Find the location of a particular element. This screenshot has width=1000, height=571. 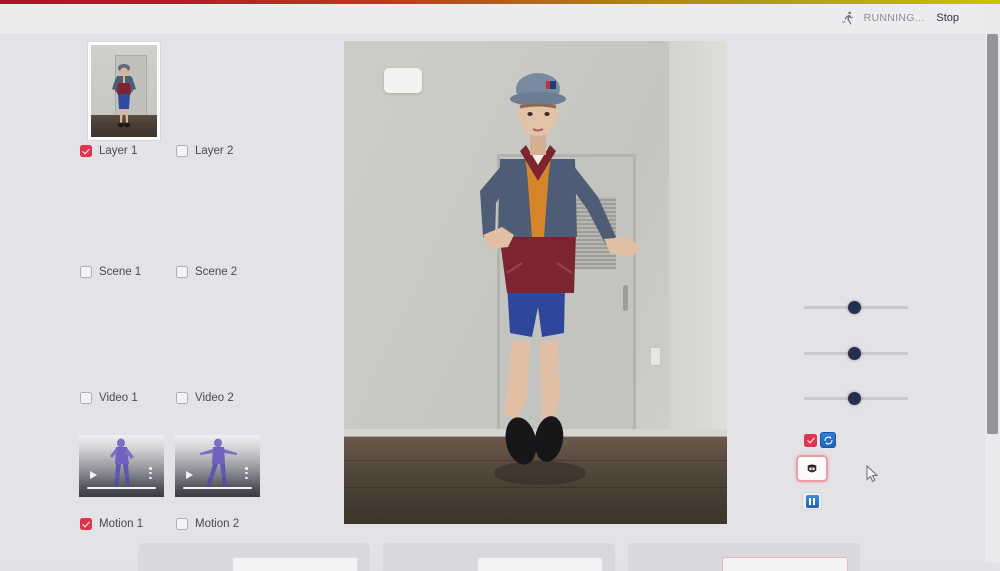

avatar-button is located at coordinates (812, 468).